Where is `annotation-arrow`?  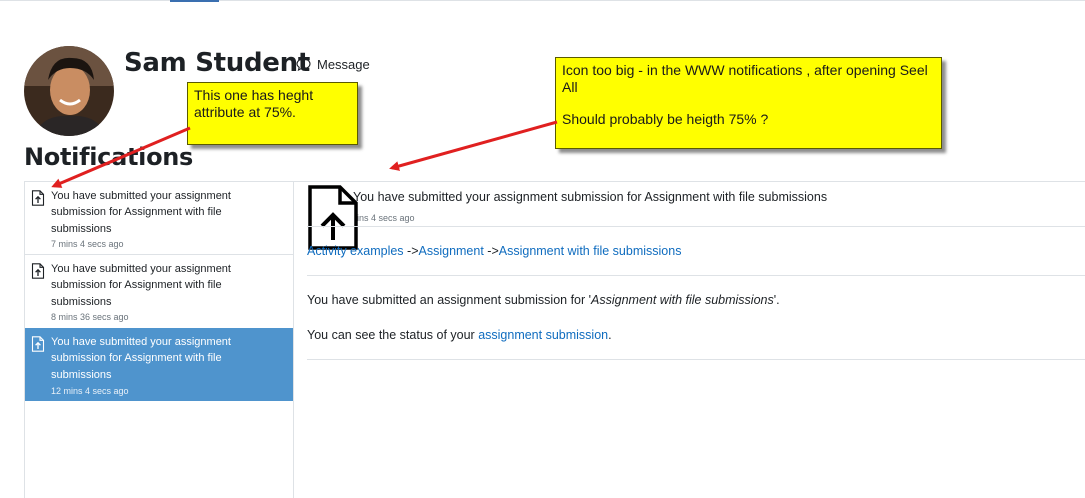
annotation-arrow is located at coordinates (473, 145).